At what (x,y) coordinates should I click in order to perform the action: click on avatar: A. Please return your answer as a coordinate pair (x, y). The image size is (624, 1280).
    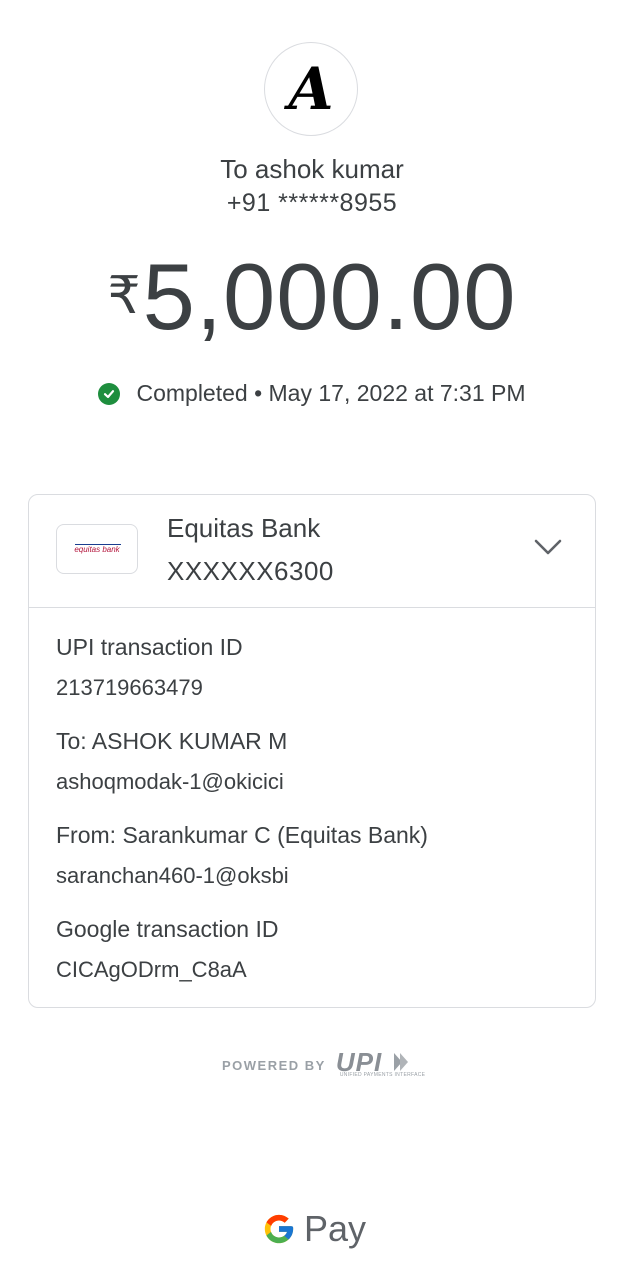
    Looking at the image, I should click on (311, 89).